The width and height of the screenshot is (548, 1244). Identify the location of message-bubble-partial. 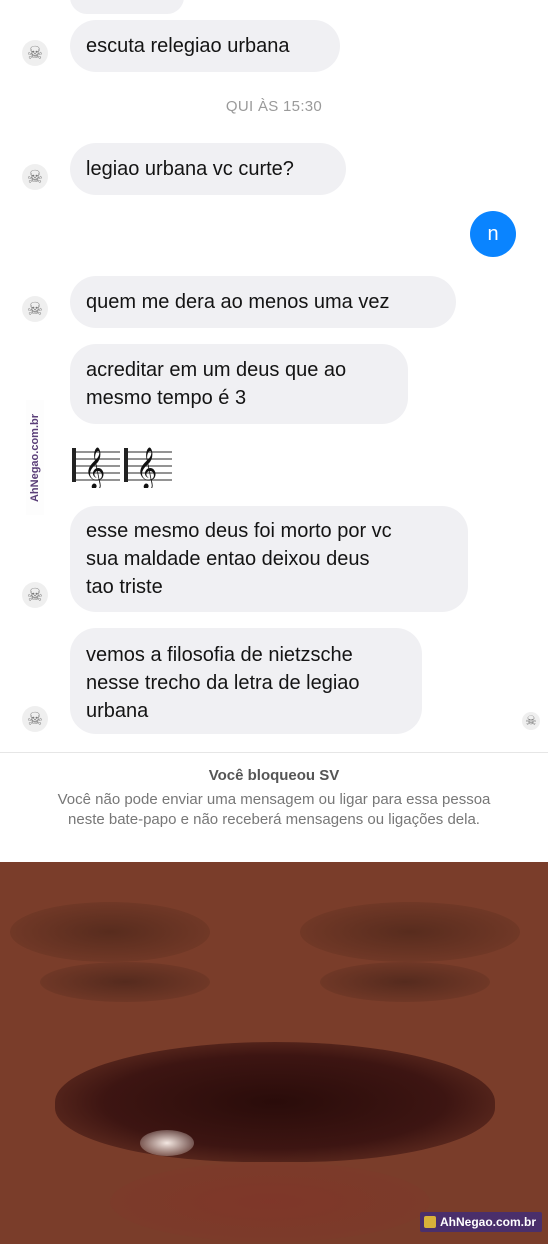
(127, 7).